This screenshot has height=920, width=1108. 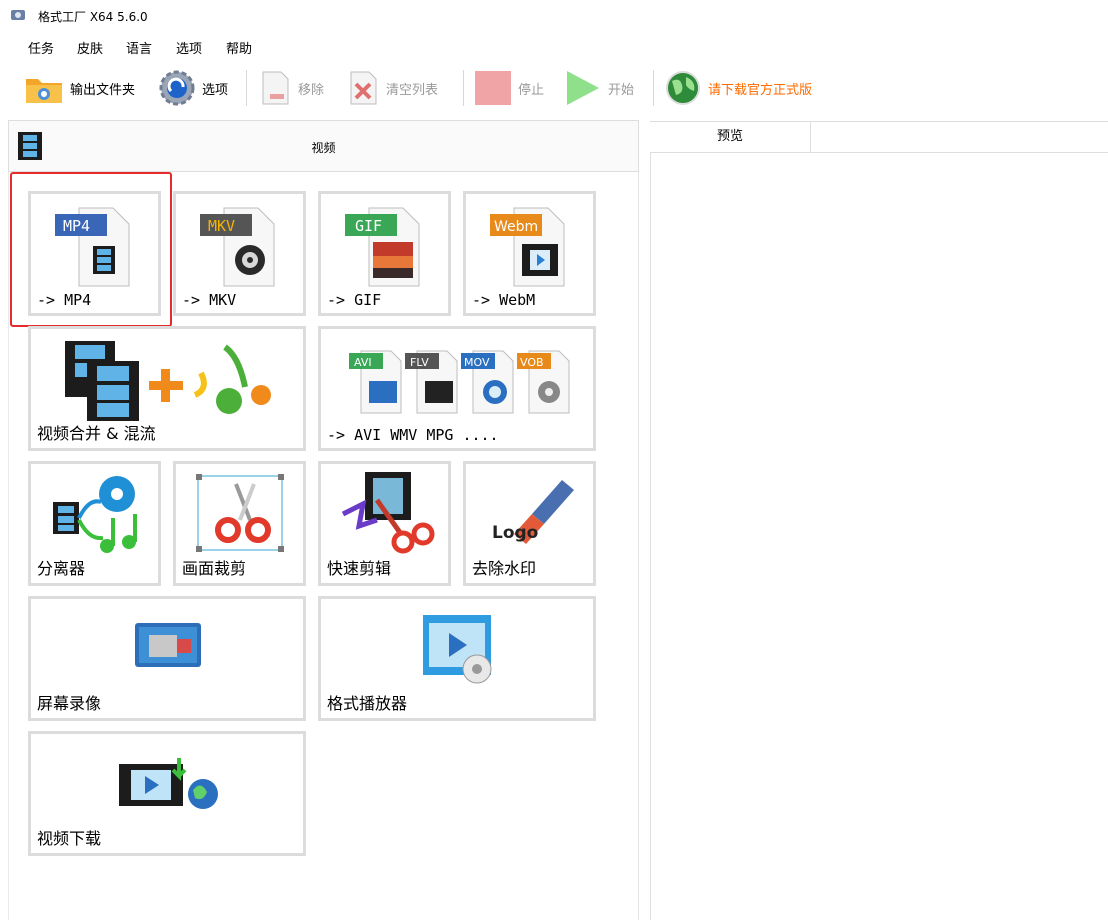 What do you see at coordinates (275, 88) in the screenshot?
I see `document-remove-icon` at bounding box center [275, 88].